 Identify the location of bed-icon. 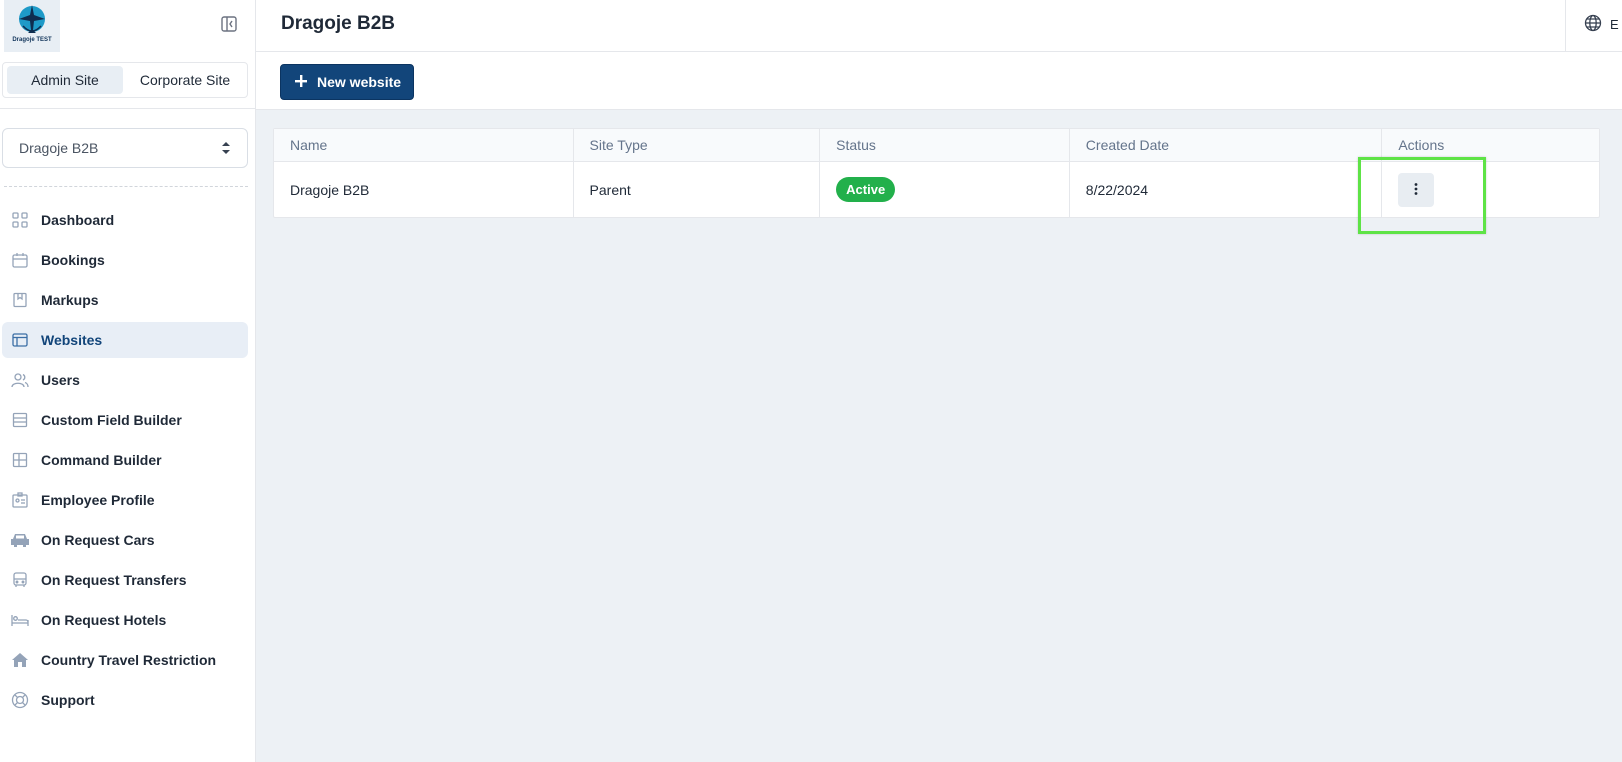
(20, 620).